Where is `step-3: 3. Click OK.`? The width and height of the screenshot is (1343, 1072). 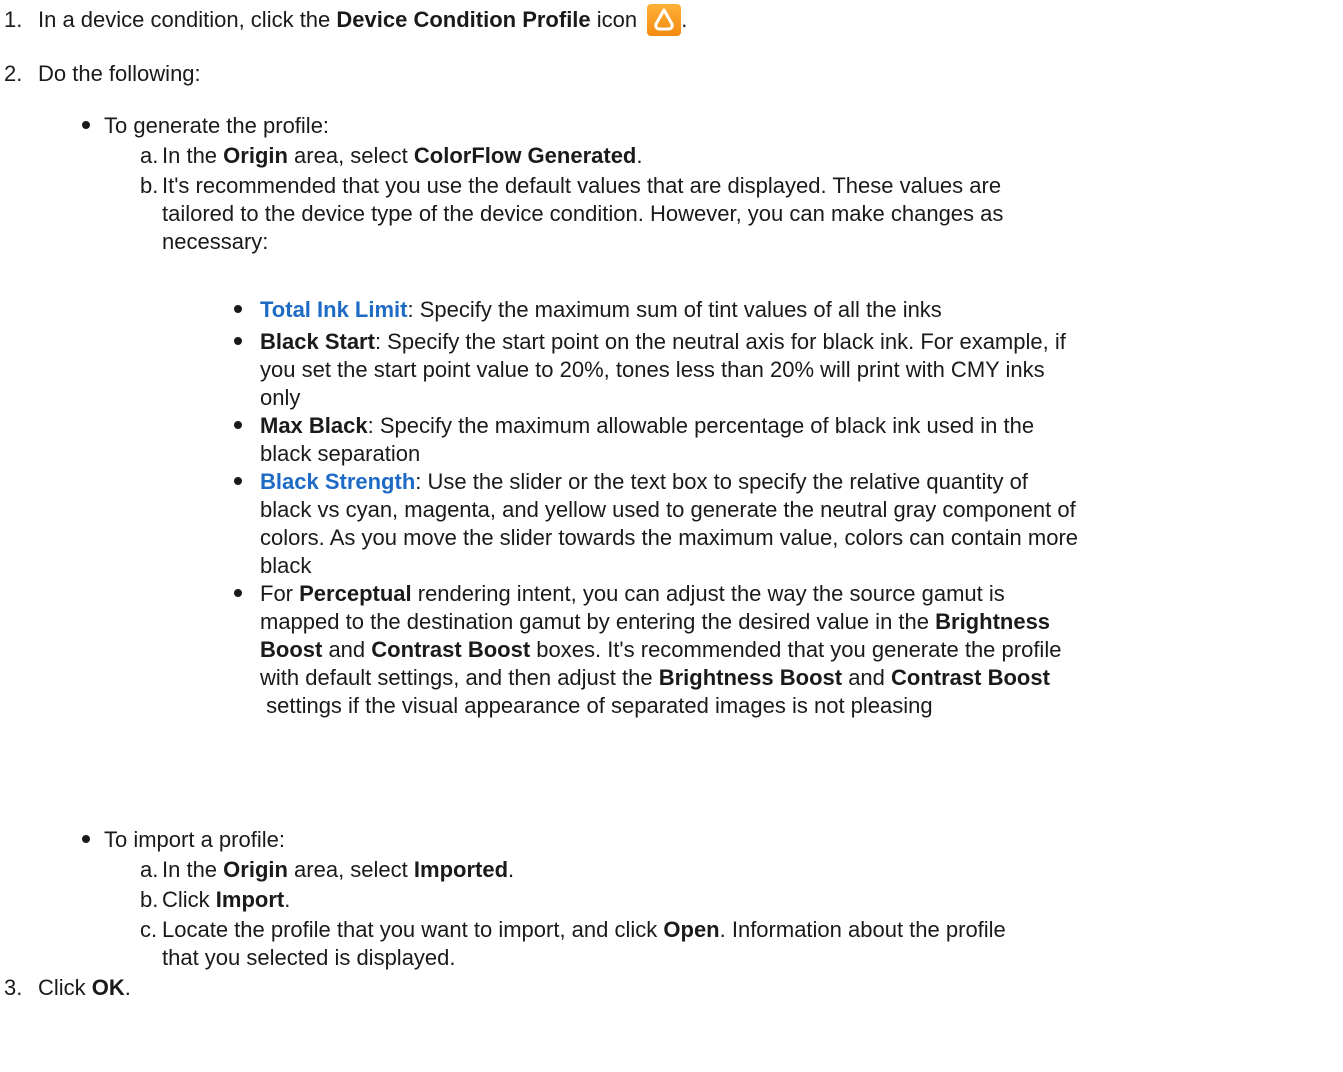
step-3: 3. Click OK. is located at coordinates (67, 987).